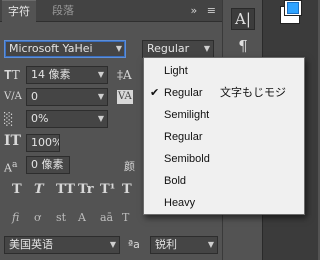 The width and height of the screenshot is (320, 260). Describe the element at coordinates (293, 8) in the screenshot. I see `foreground-color-fill` at that location.